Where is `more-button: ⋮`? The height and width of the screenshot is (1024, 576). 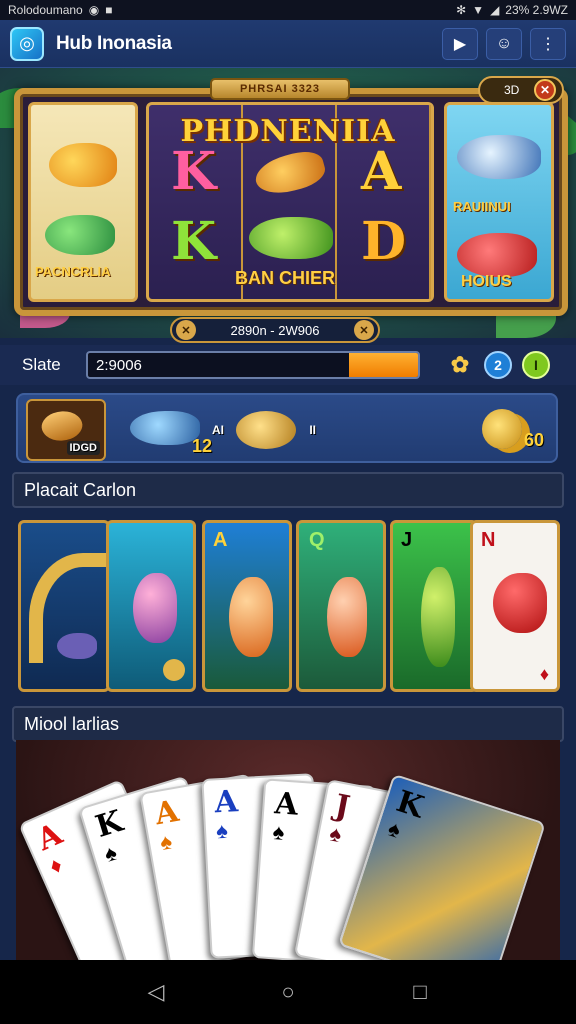
more-button: ⋮ is located at coordinates (548, 43).